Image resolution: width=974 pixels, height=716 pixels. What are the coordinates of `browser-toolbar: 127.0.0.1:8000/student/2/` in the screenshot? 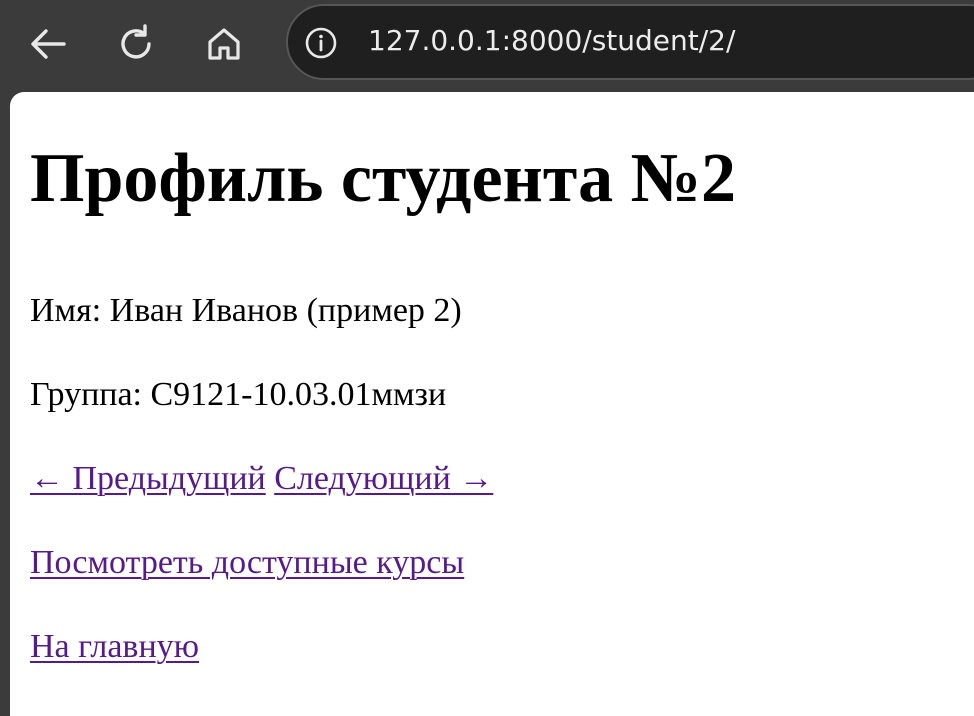 It's located at (487, 46).